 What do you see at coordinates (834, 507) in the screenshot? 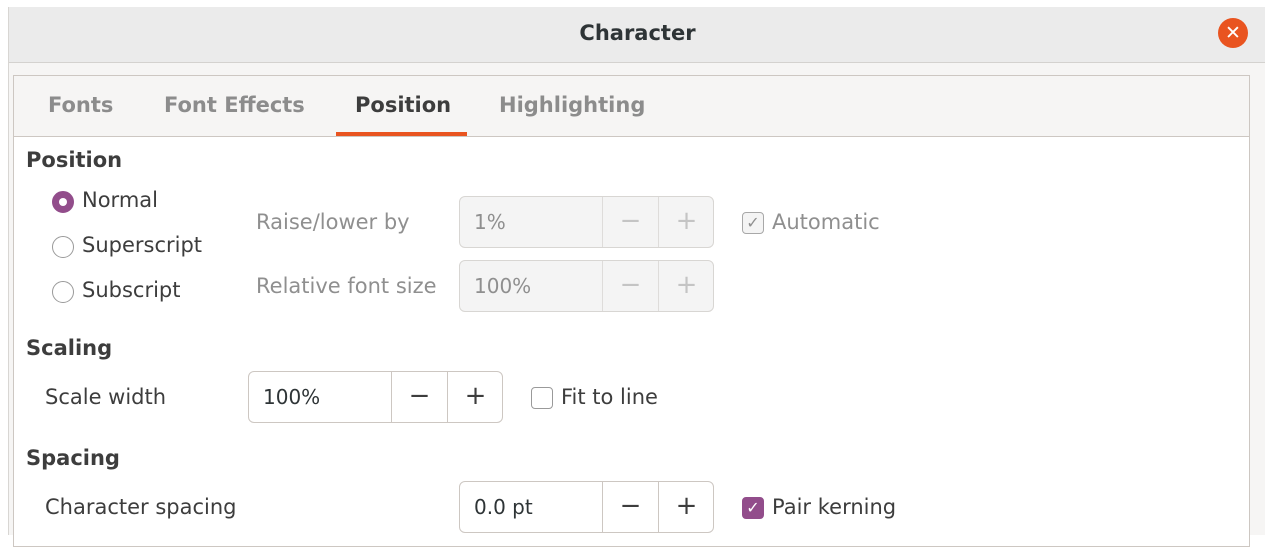
I see `pair-kerning-label: Pair kerning` at bounding box center [834, 507].